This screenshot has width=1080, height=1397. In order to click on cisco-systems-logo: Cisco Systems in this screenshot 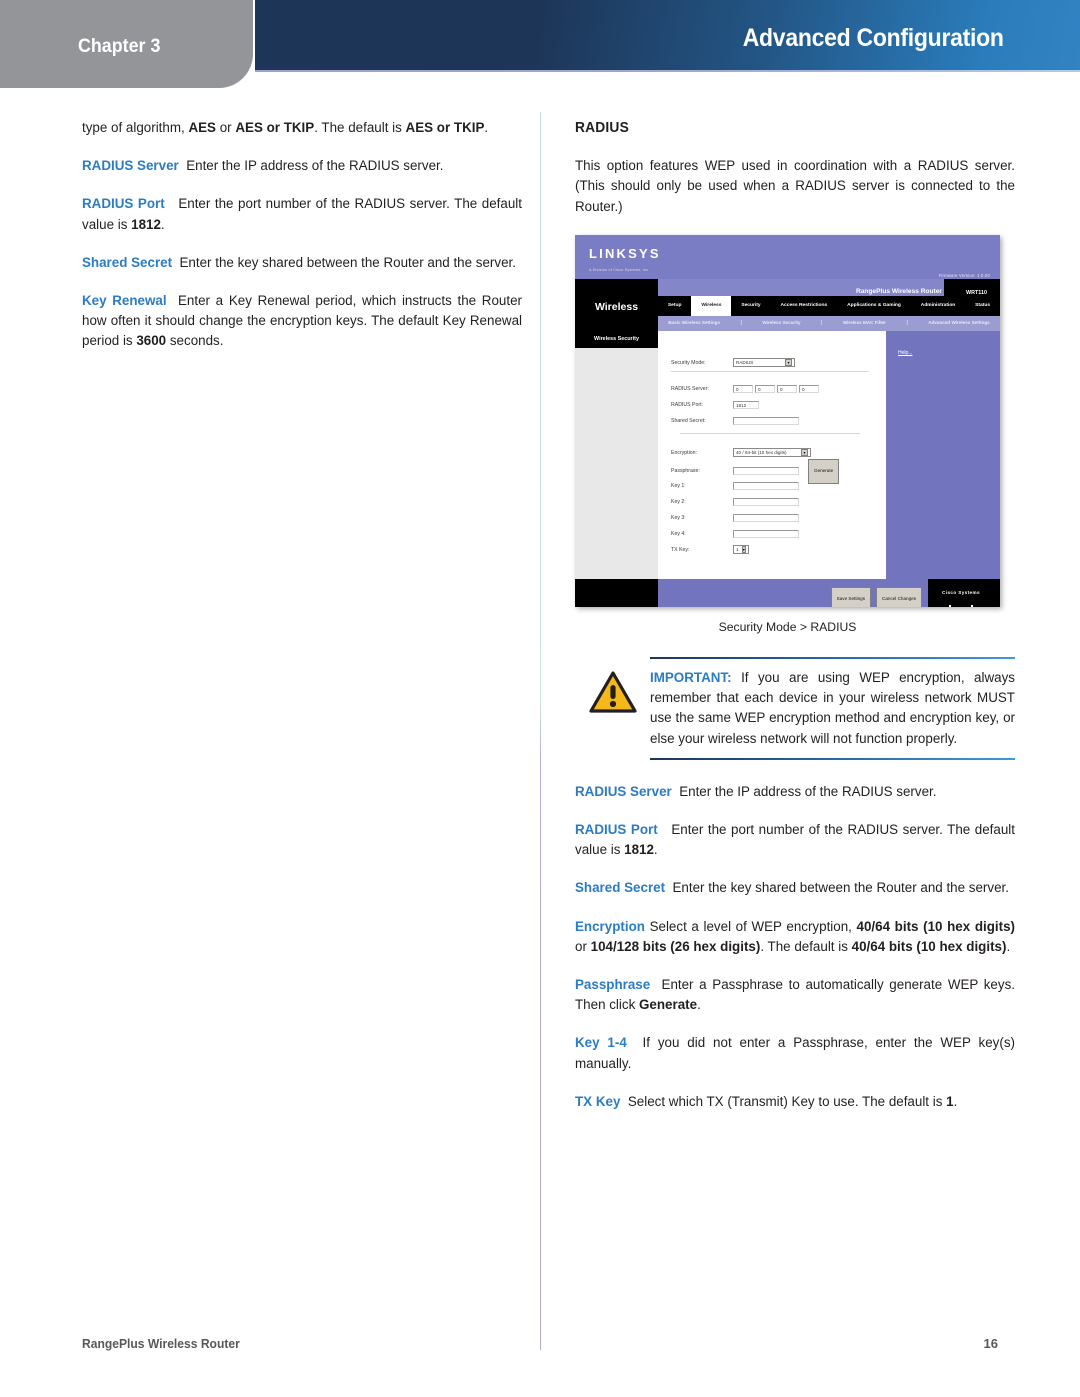, I will do `click(961, 595)`.